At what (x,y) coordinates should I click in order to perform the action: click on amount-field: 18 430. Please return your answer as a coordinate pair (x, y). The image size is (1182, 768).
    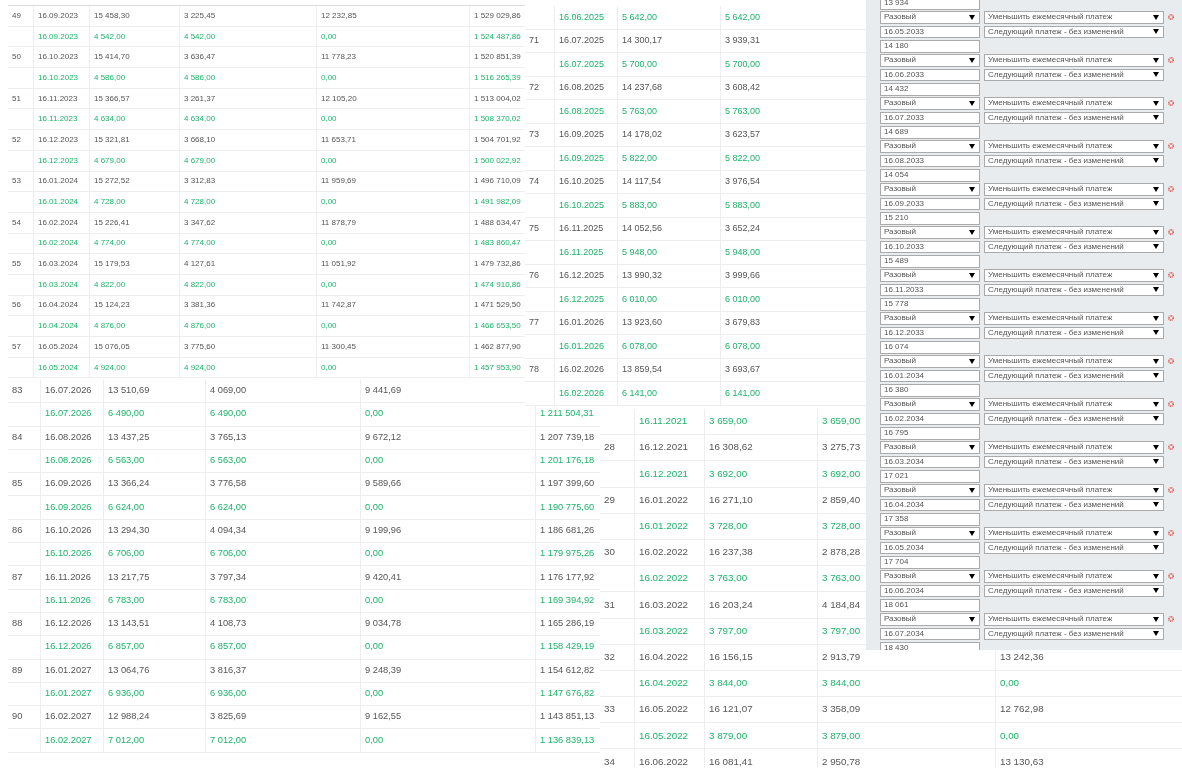
    Looking at the image, I should click on (930, 646).